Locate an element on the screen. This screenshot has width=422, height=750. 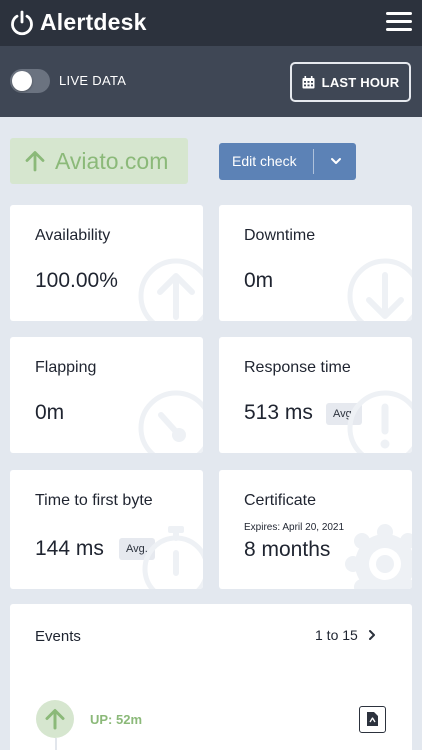
live-data-toggle is located at coordinates (30, 81).